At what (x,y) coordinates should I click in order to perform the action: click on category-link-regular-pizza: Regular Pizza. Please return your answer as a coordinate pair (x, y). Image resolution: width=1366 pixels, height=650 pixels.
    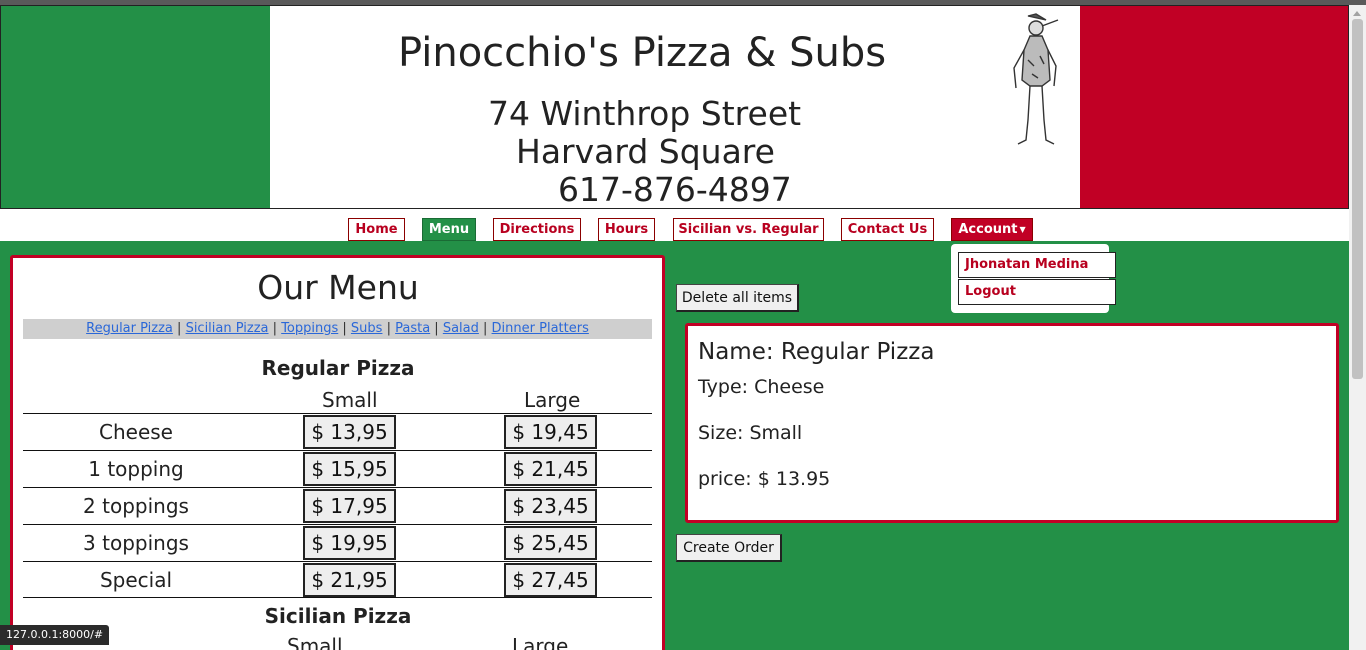
    Looking at the image, I should click on (129, 328).